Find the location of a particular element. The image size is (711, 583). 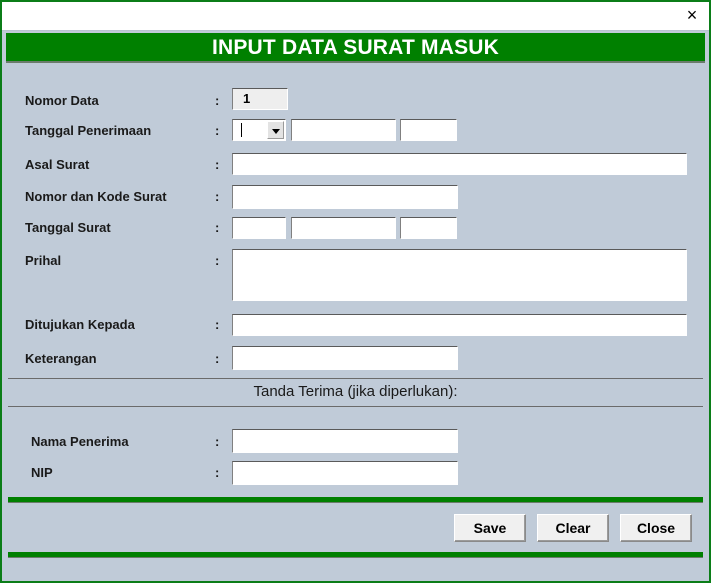

section-divider-bottom is located at coordinates (355, 406).